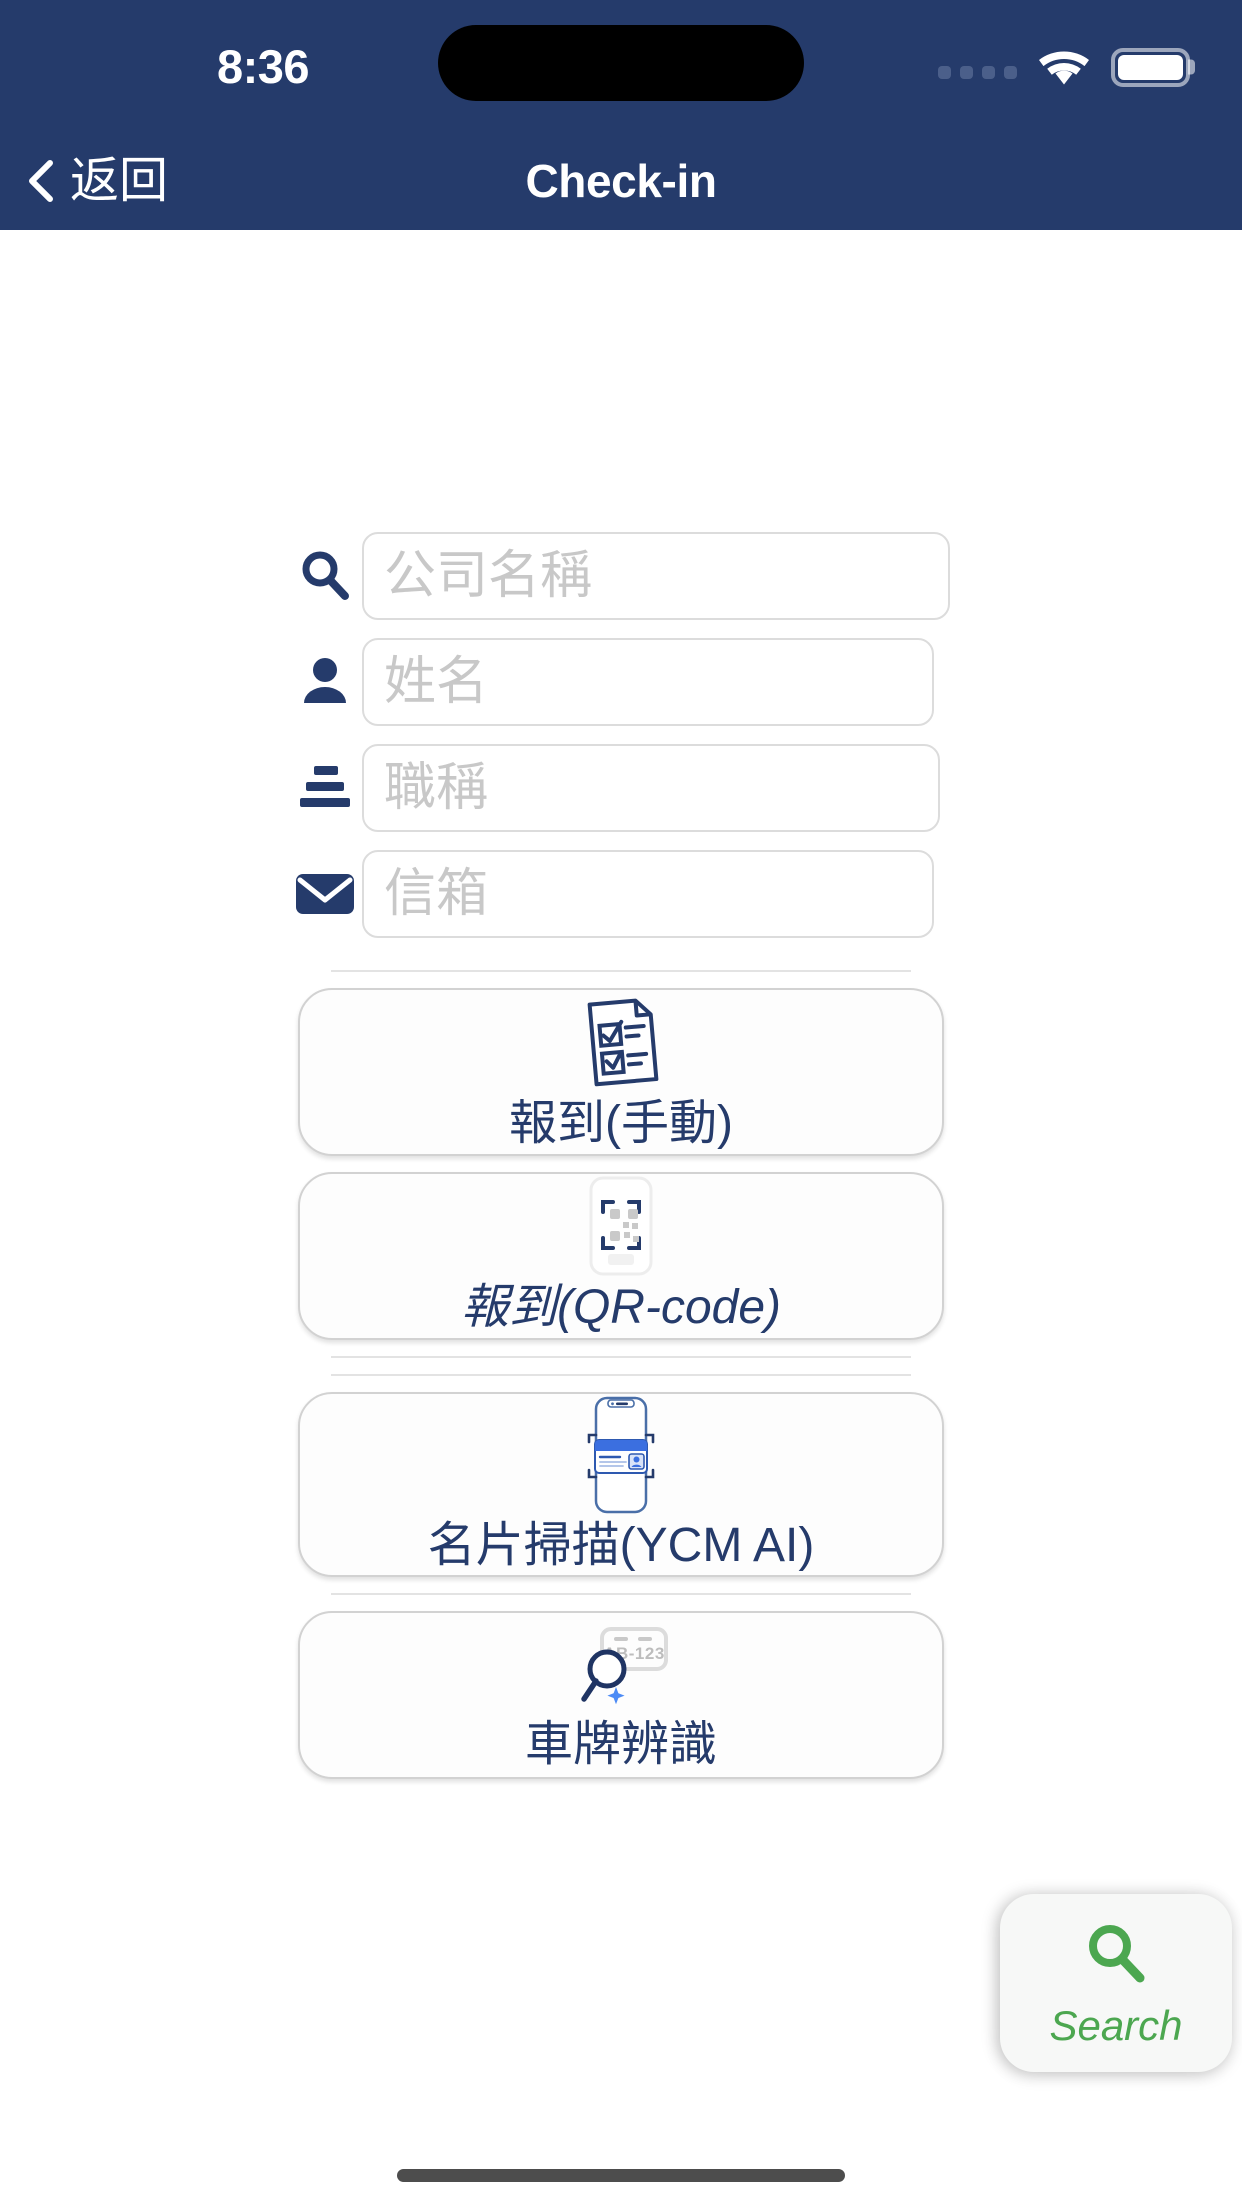  I want to click on license-plate-search-icon: AB-123, so click(621, 1665).